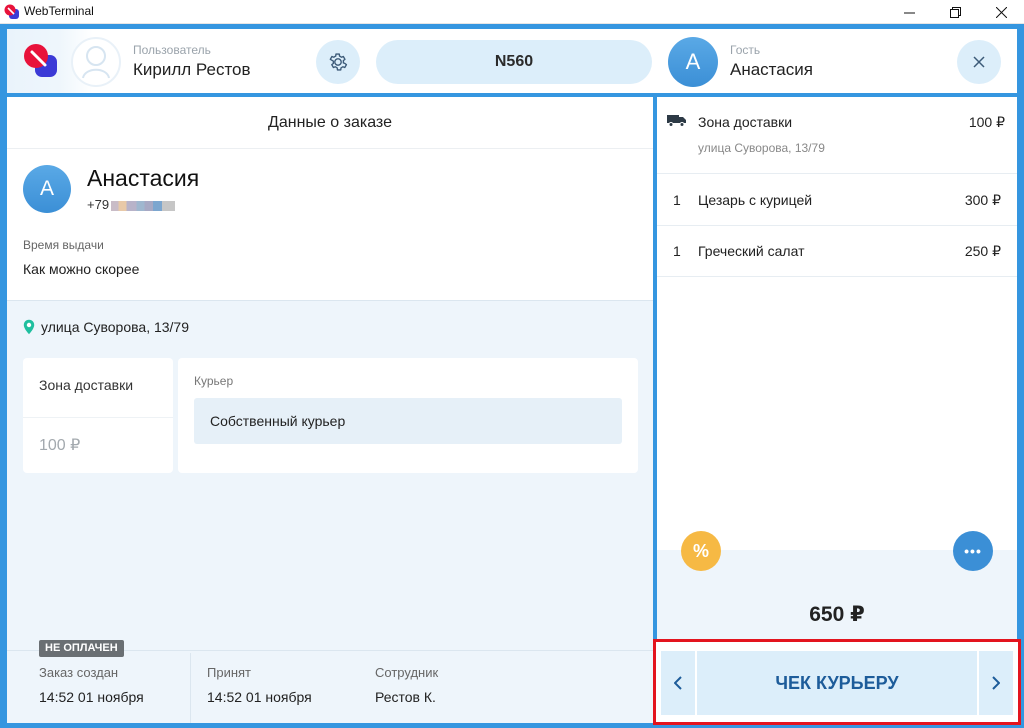 This screenshot has width=1024, height=728. Describe the element at coordinates (81, 269) in the screenshot. I see `pickup-time-value: Как можно скорее` at that location.